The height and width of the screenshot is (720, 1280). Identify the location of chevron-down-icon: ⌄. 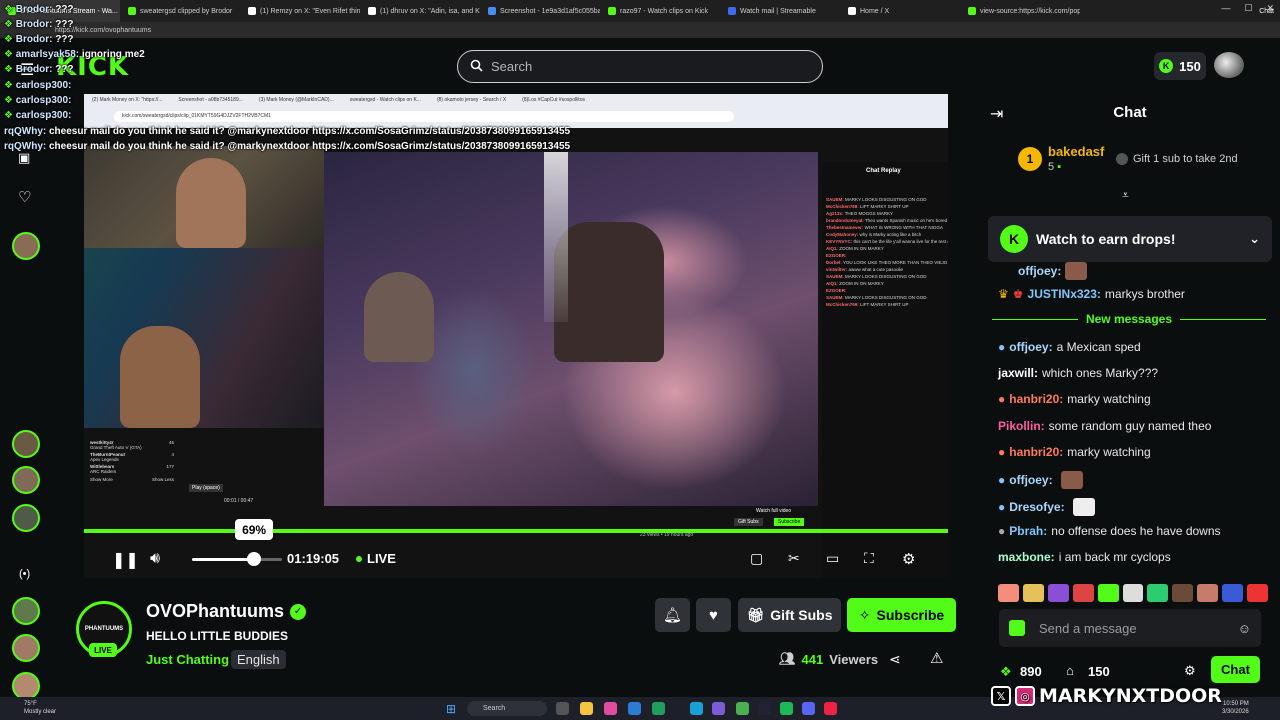
(1254, 239).